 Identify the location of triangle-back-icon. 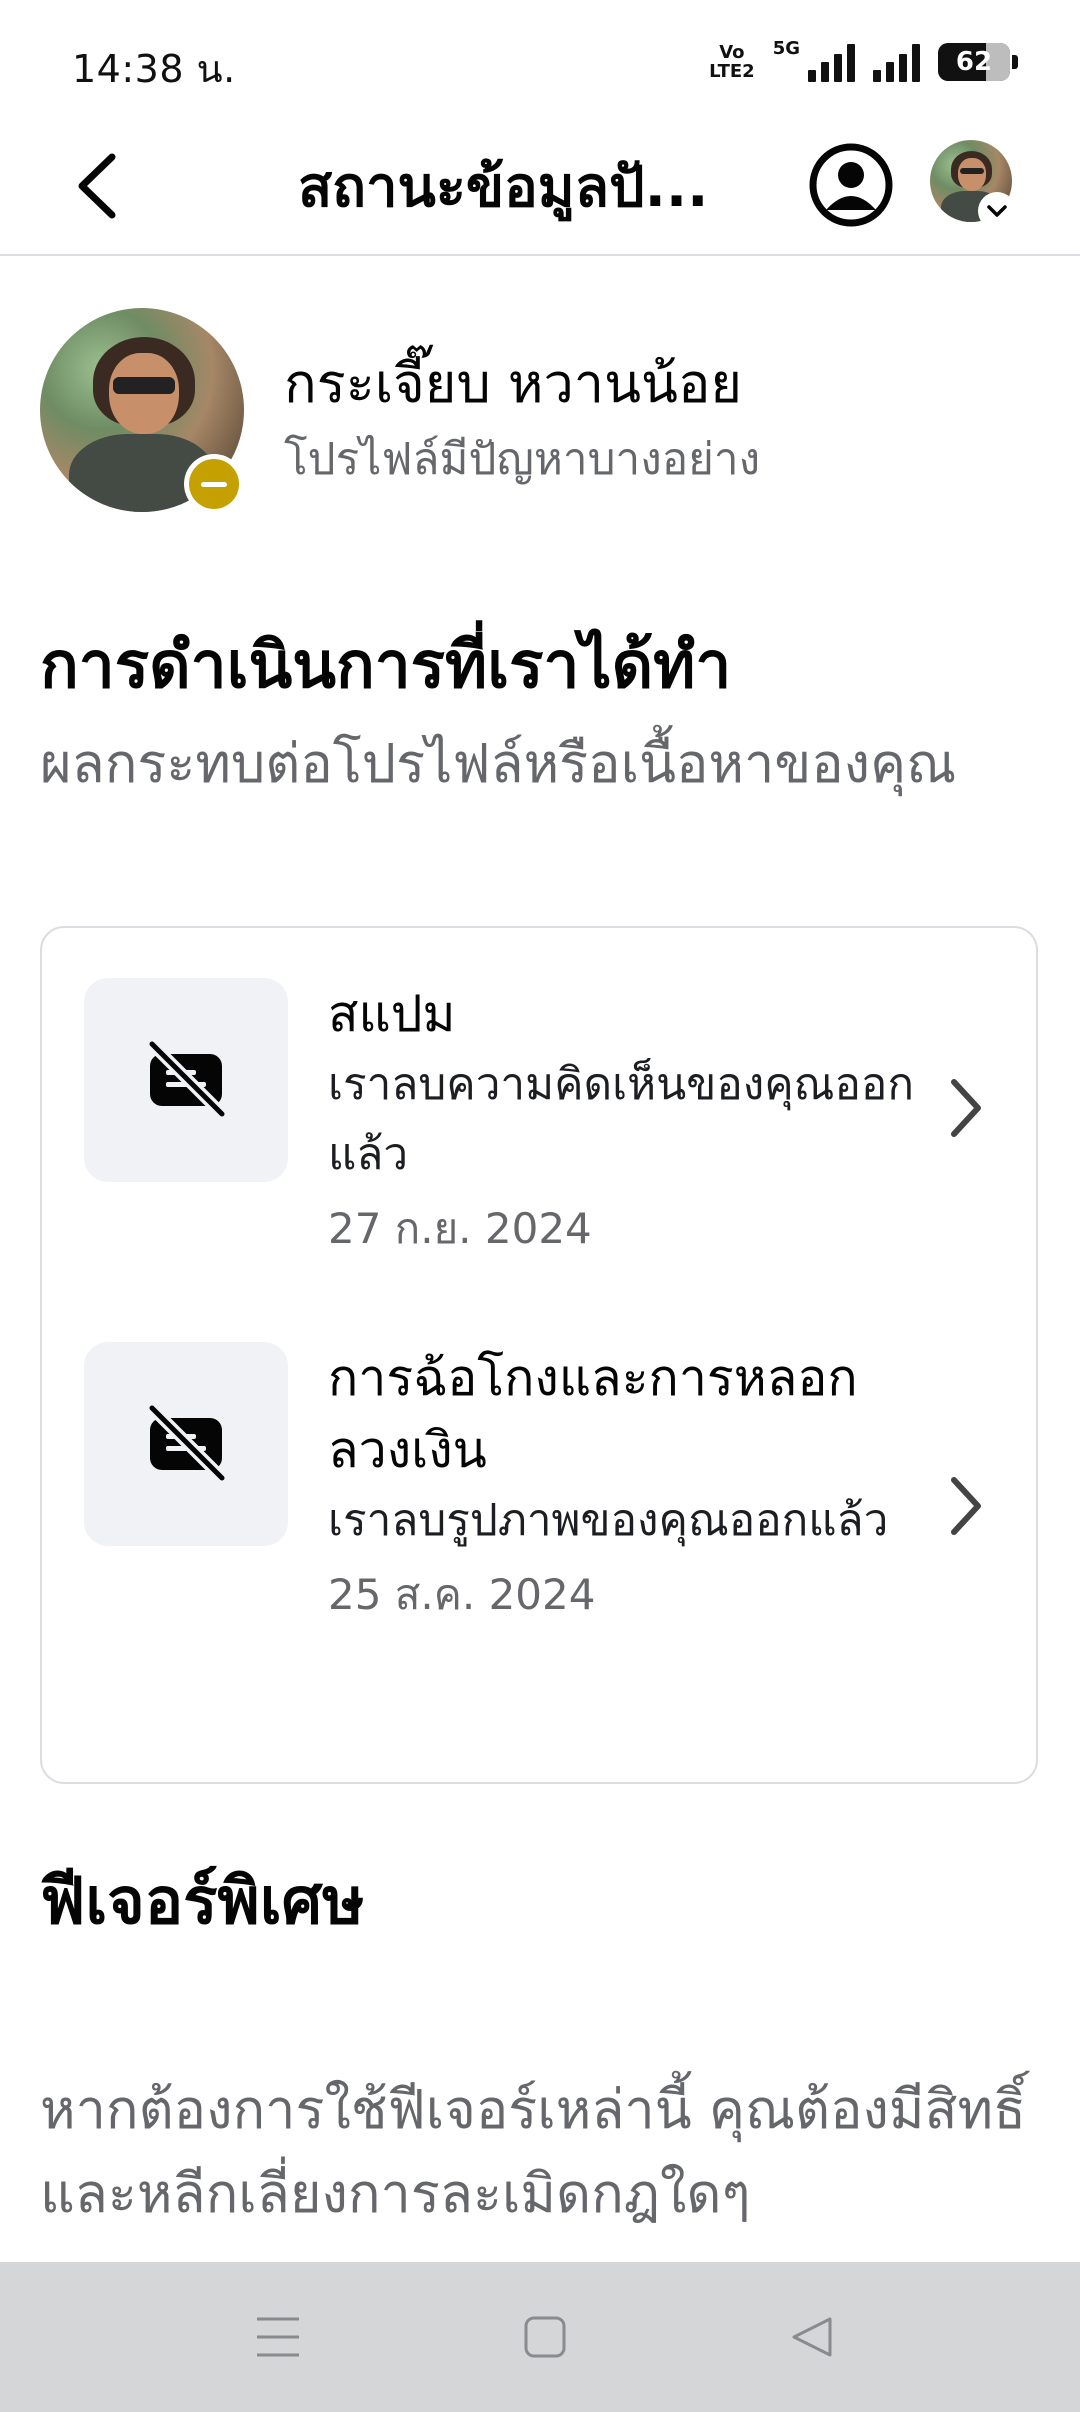
(812, 2337).